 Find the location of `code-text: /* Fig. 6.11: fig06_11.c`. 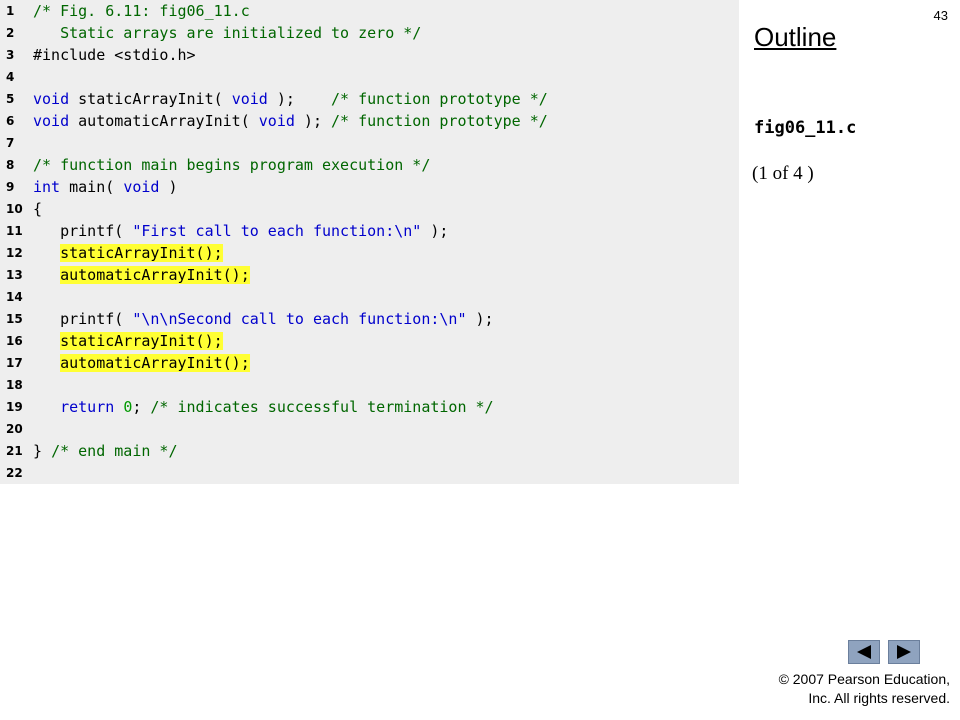

code-text: /* Fig. 6.11: fig06_11.c is located at coordinates (141, 11).